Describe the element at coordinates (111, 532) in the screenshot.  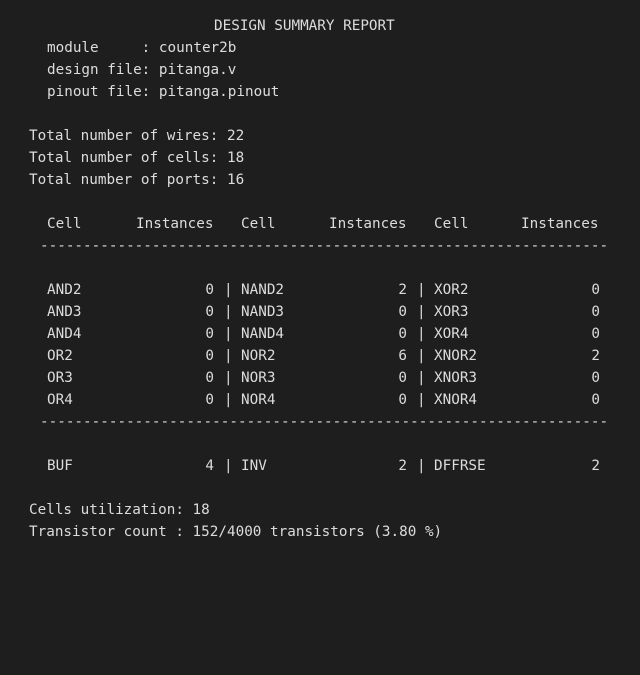
I see `transistor-label: Transistor count :` at that location.